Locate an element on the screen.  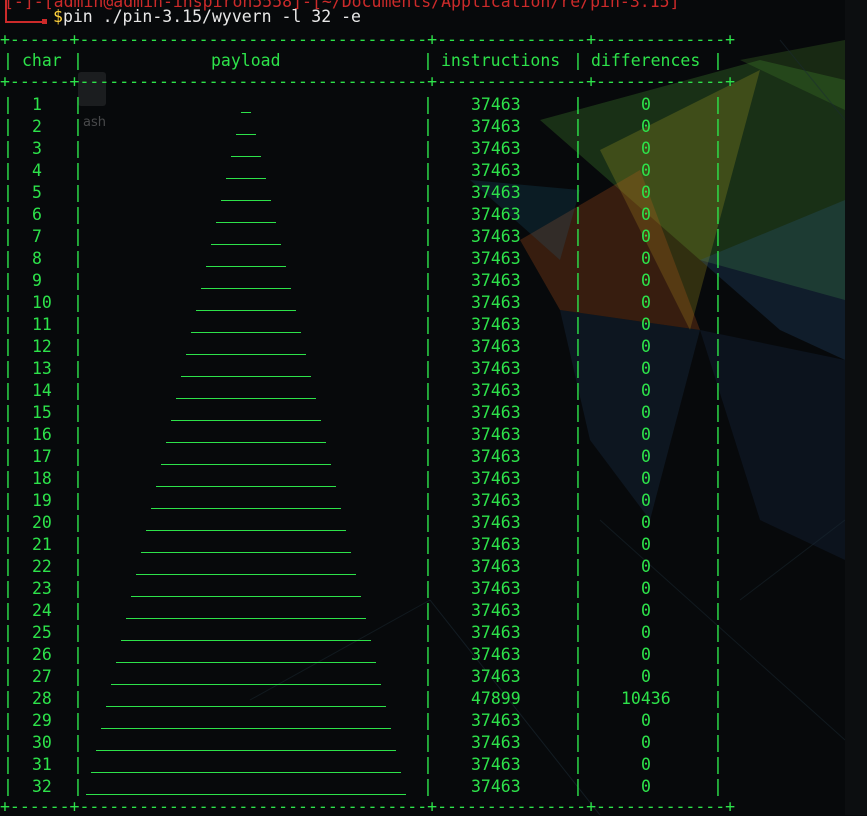
char-cell: 25 is located at coordinates (42, 632).